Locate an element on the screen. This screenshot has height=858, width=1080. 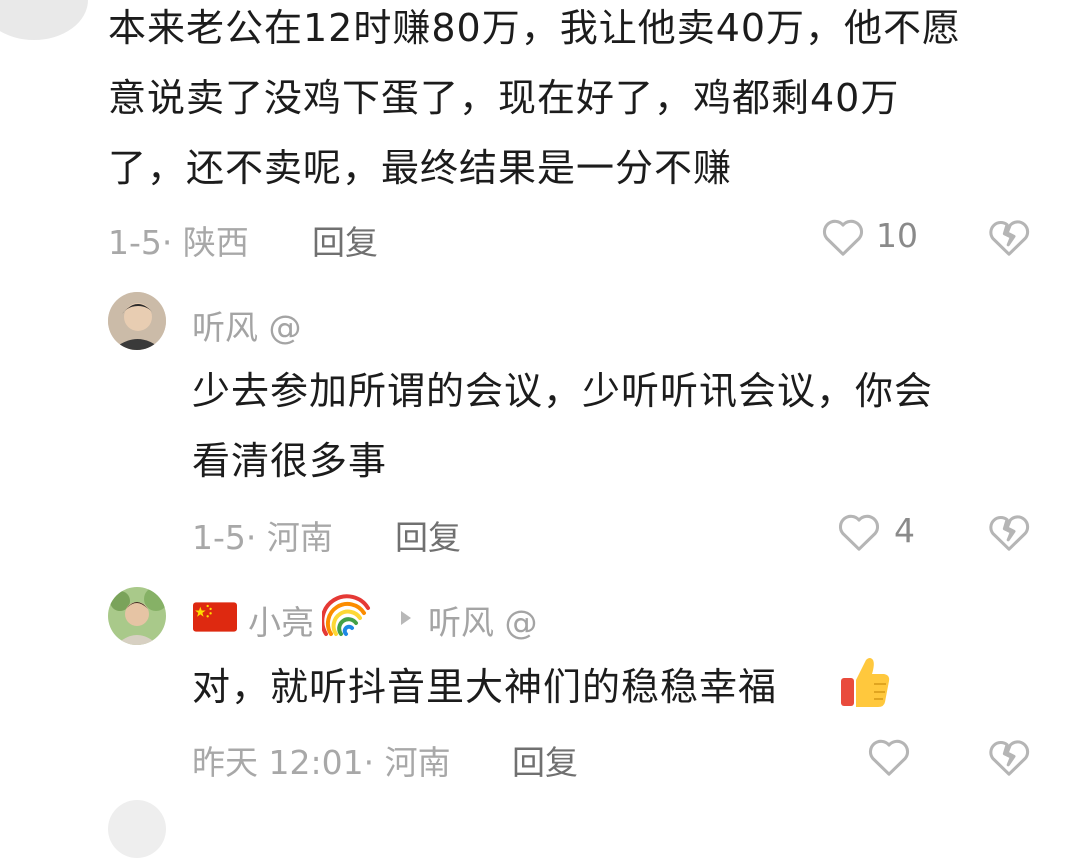
comment-meta: 1-5· 河南 is located at coordinates (262, 537).